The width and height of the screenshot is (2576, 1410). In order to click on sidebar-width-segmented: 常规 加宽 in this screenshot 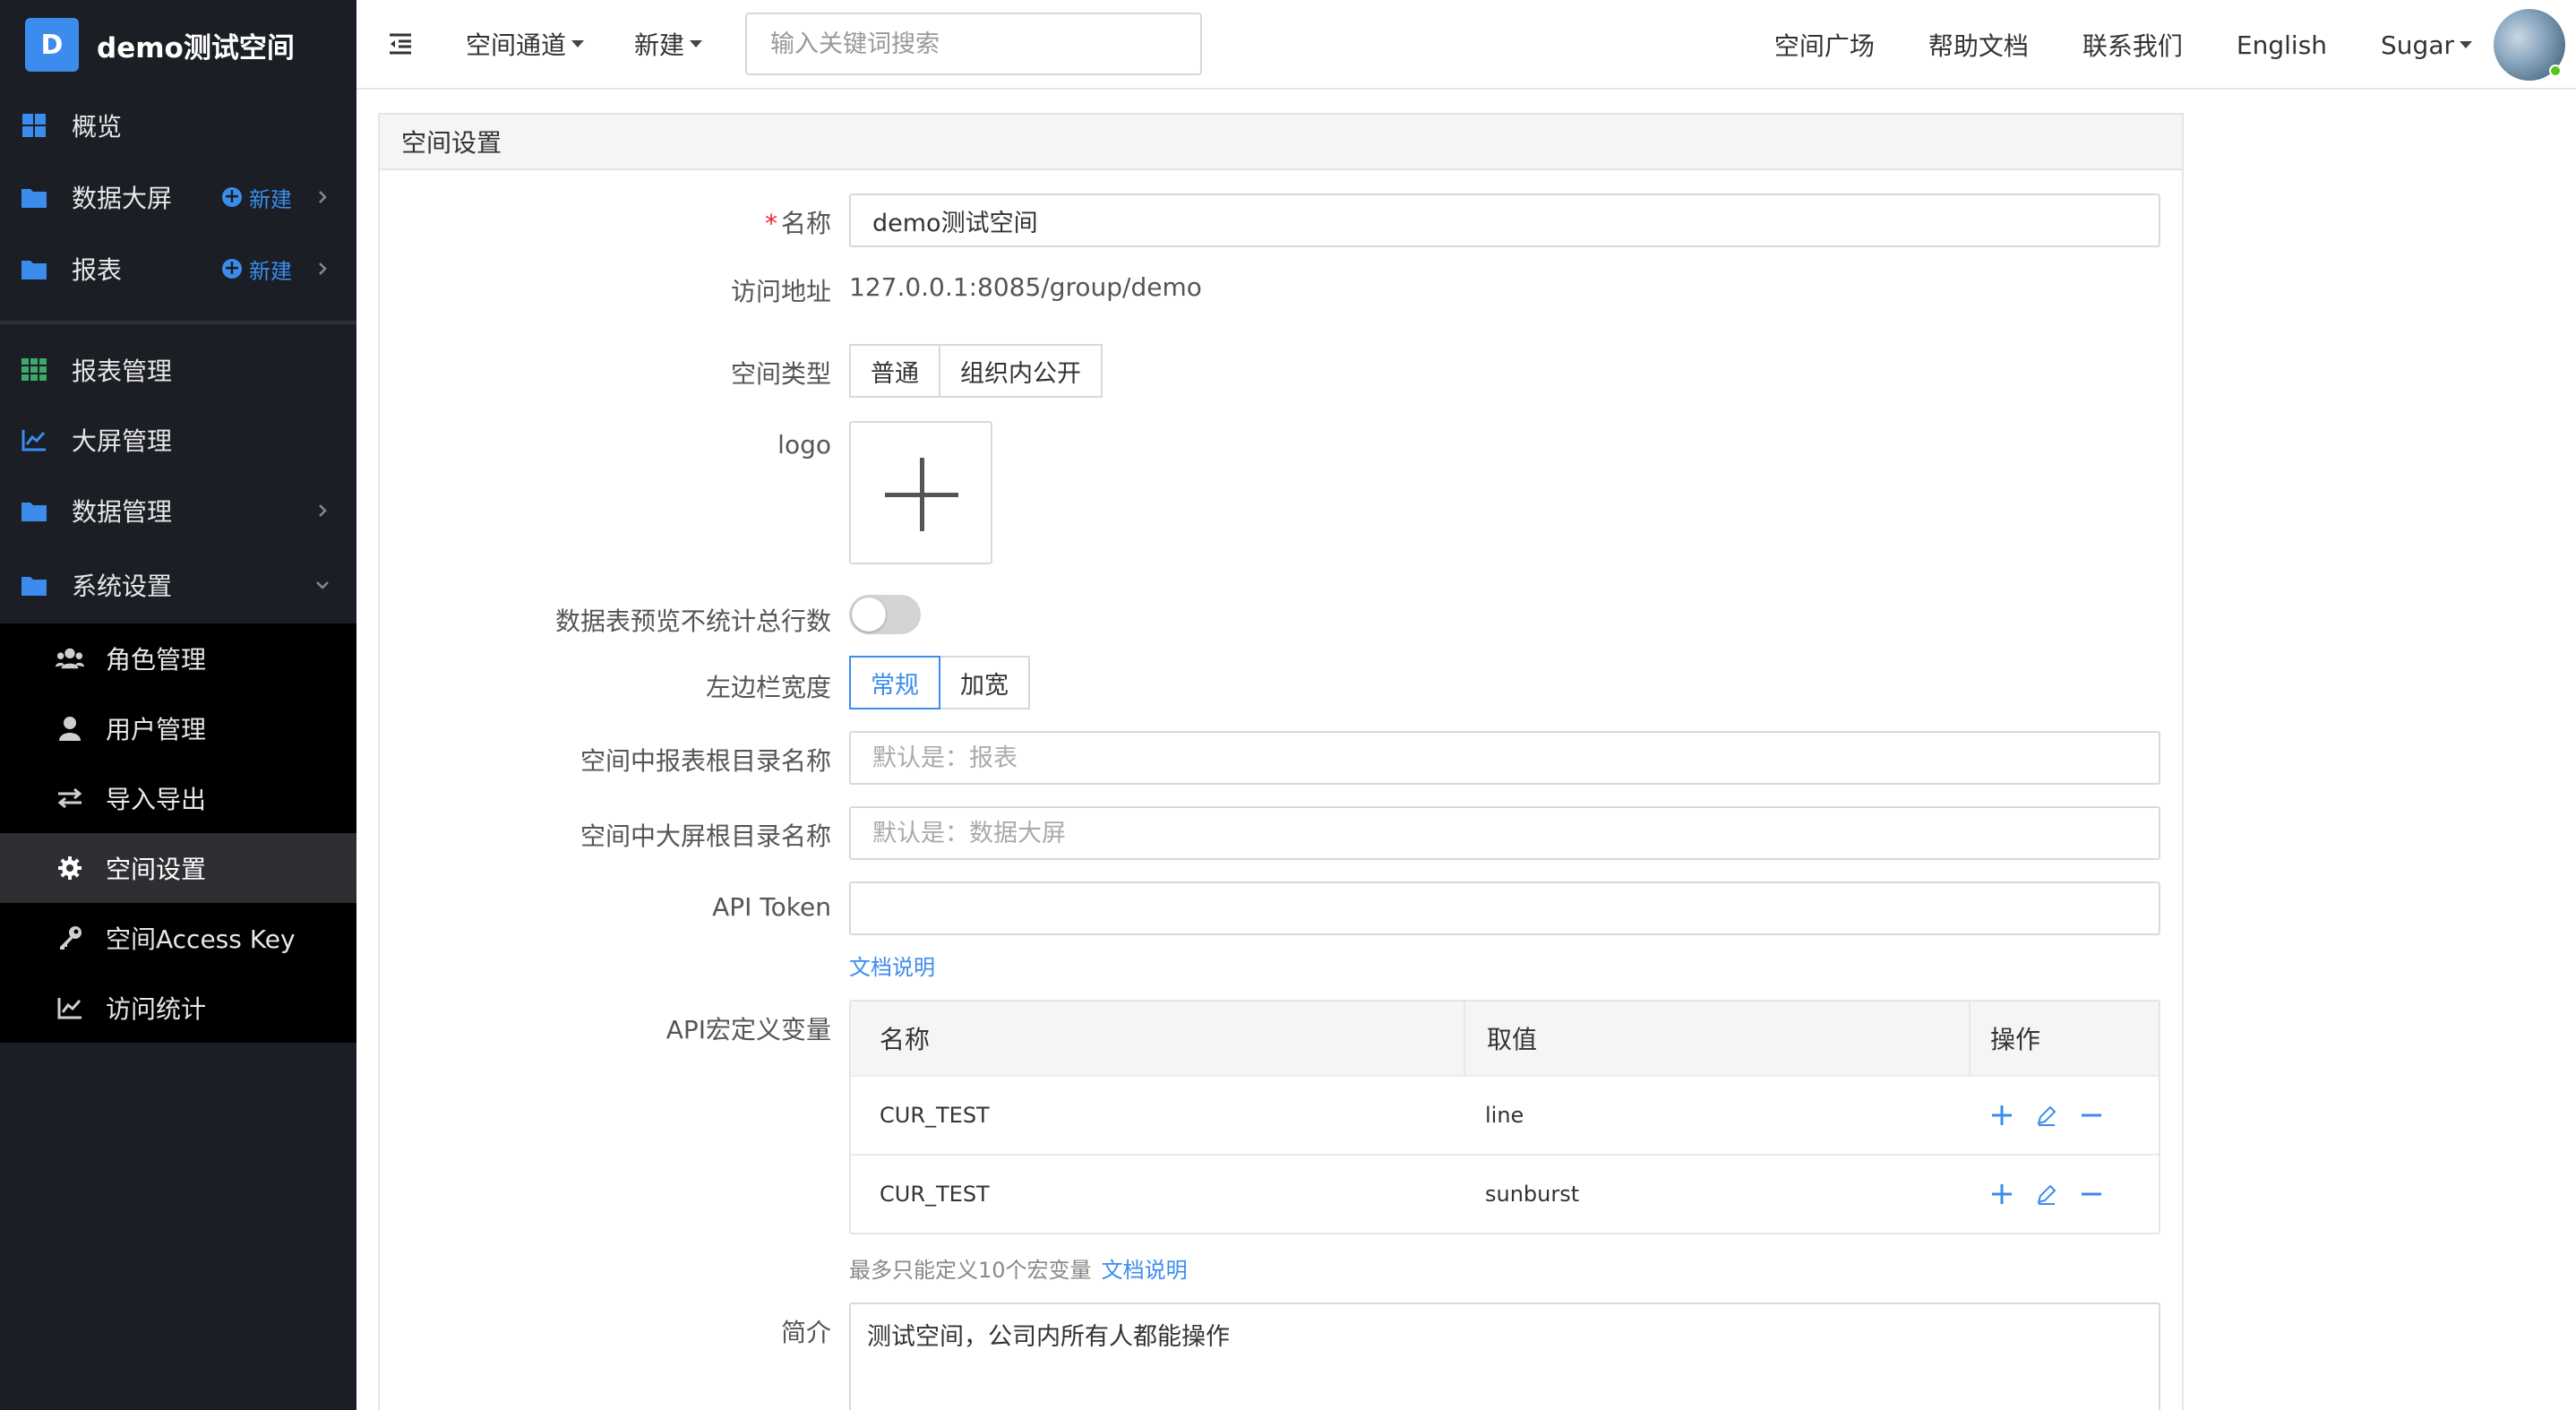, I will do `click(939, 682)`.